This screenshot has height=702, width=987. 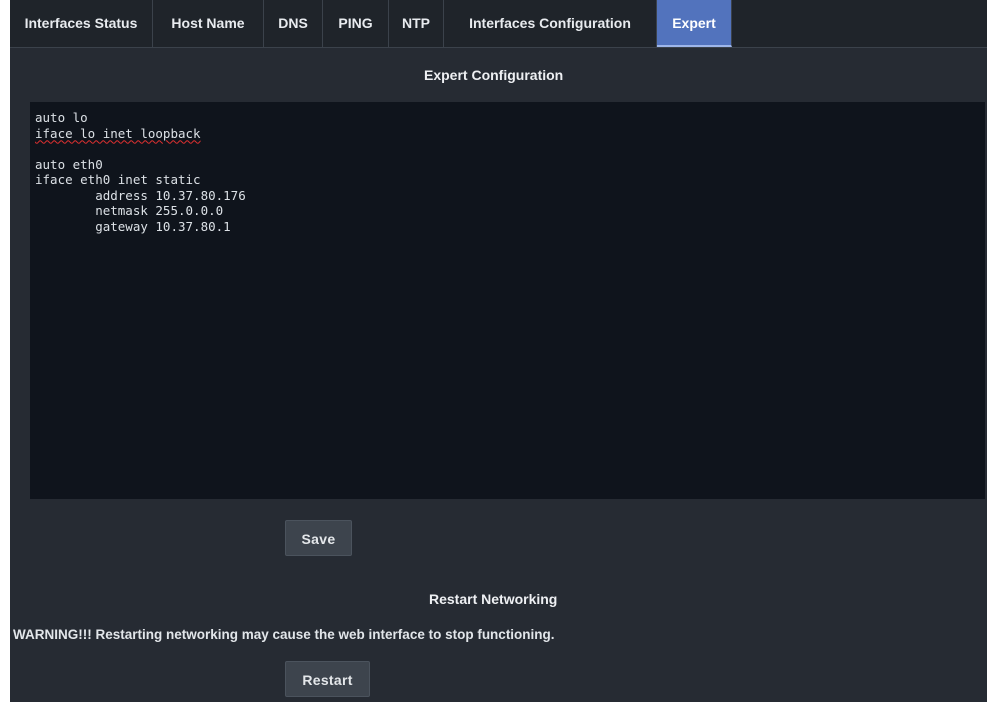 What do you see at coordinates (118, 133) in the screenshot?
I see `config-line-text: iface lo inet loopback` at bounding box center [118, 133].